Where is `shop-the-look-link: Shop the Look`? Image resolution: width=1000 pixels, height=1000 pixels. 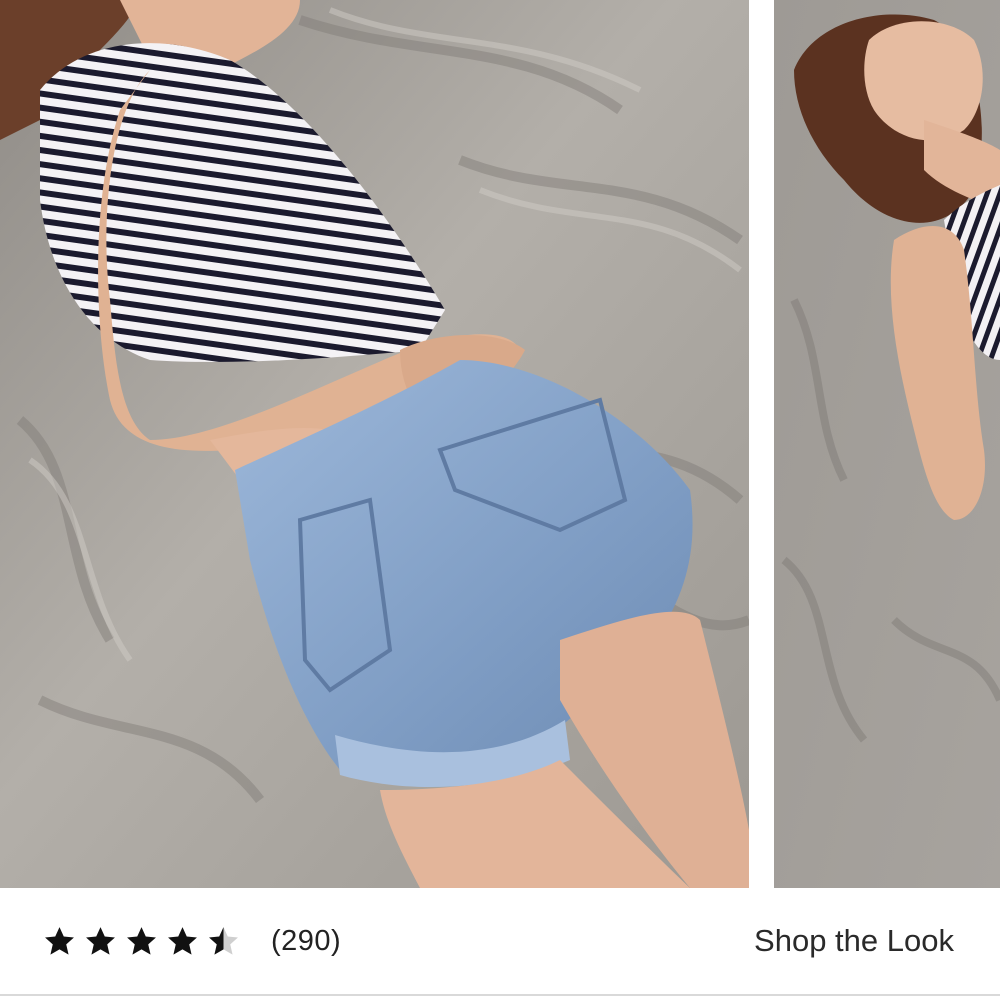 shop-the-look-link: Shop the Look is located at coordinates (854, 941).